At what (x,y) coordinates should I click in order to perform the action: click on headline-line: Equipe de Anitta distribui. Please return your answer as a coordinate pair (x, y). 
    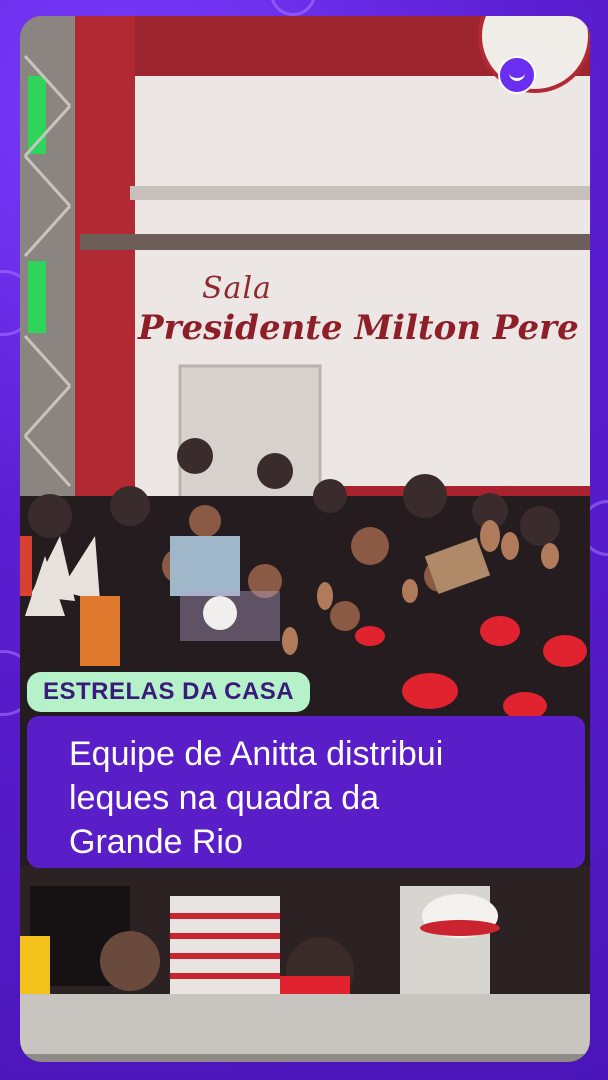
    Looking at the image, I should click on (256, 754).